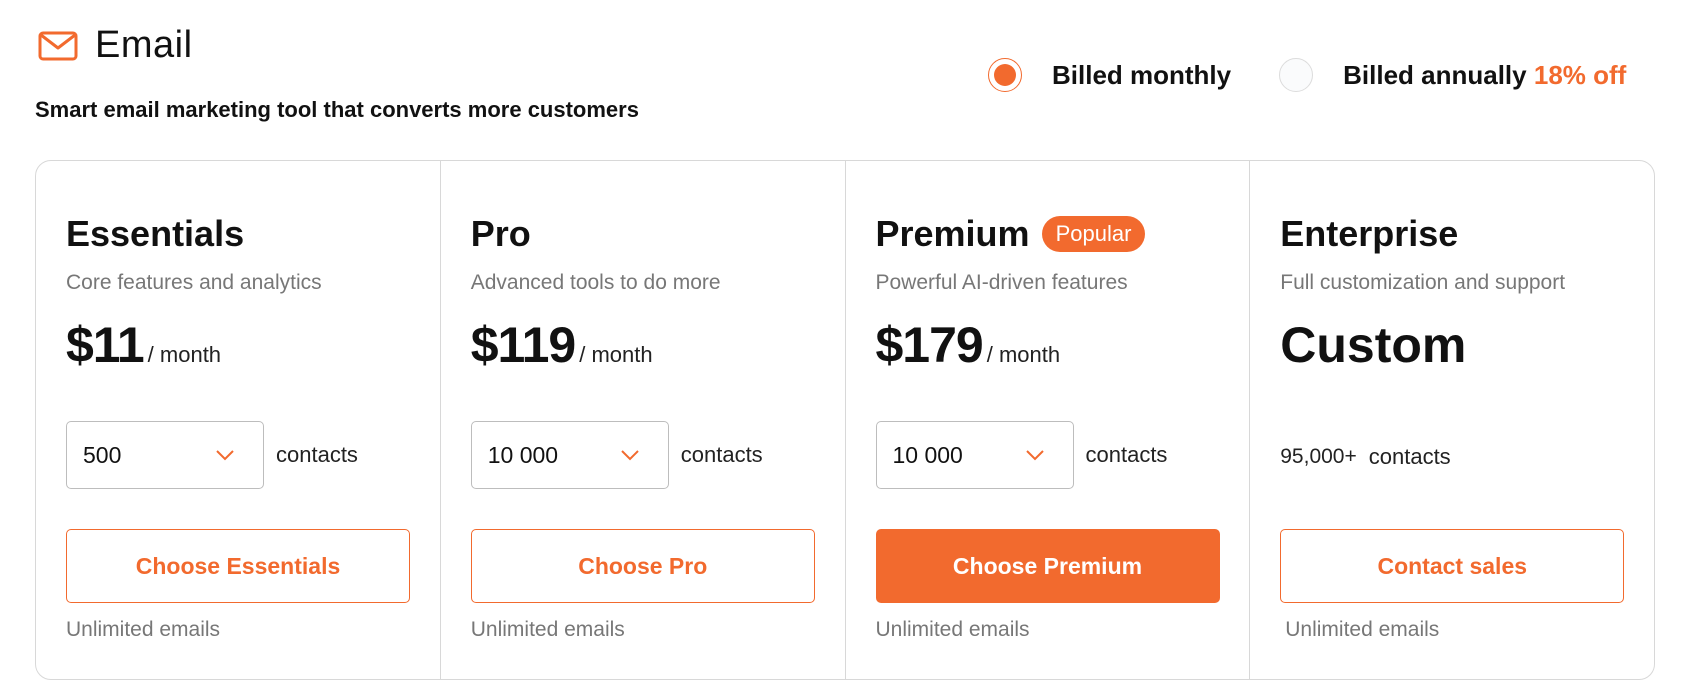 This screenshot has width=1691, height=680. Describe the element at coordinates (58, 45) in the screenshot. I see `mail-icon` at that location.